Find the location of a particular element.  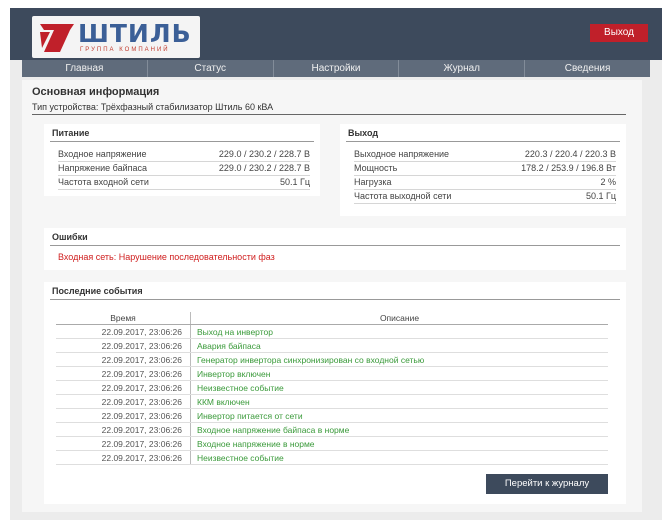

output-row: Нагрузка 2 % is located at coordinates (485, 183).